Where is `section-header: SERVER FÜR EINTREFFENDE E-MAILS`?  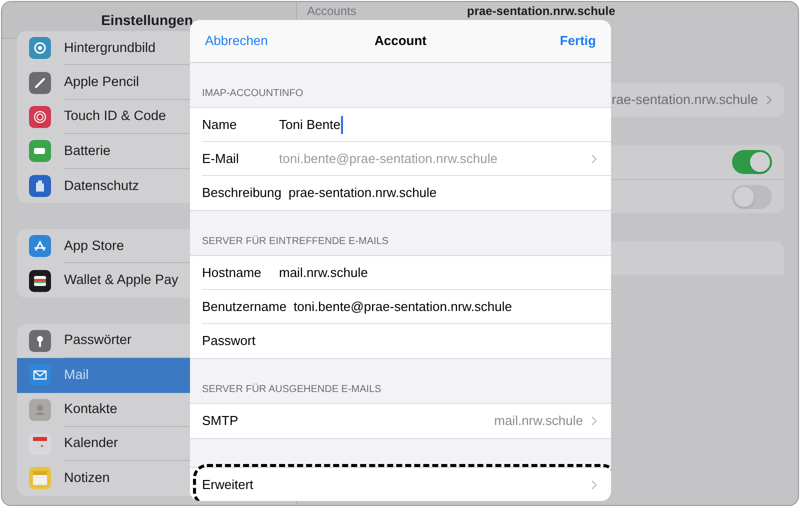
section-header: SERVER FÜR EINTREFFENDE E-MAILS is located at coordinates (295, 241).